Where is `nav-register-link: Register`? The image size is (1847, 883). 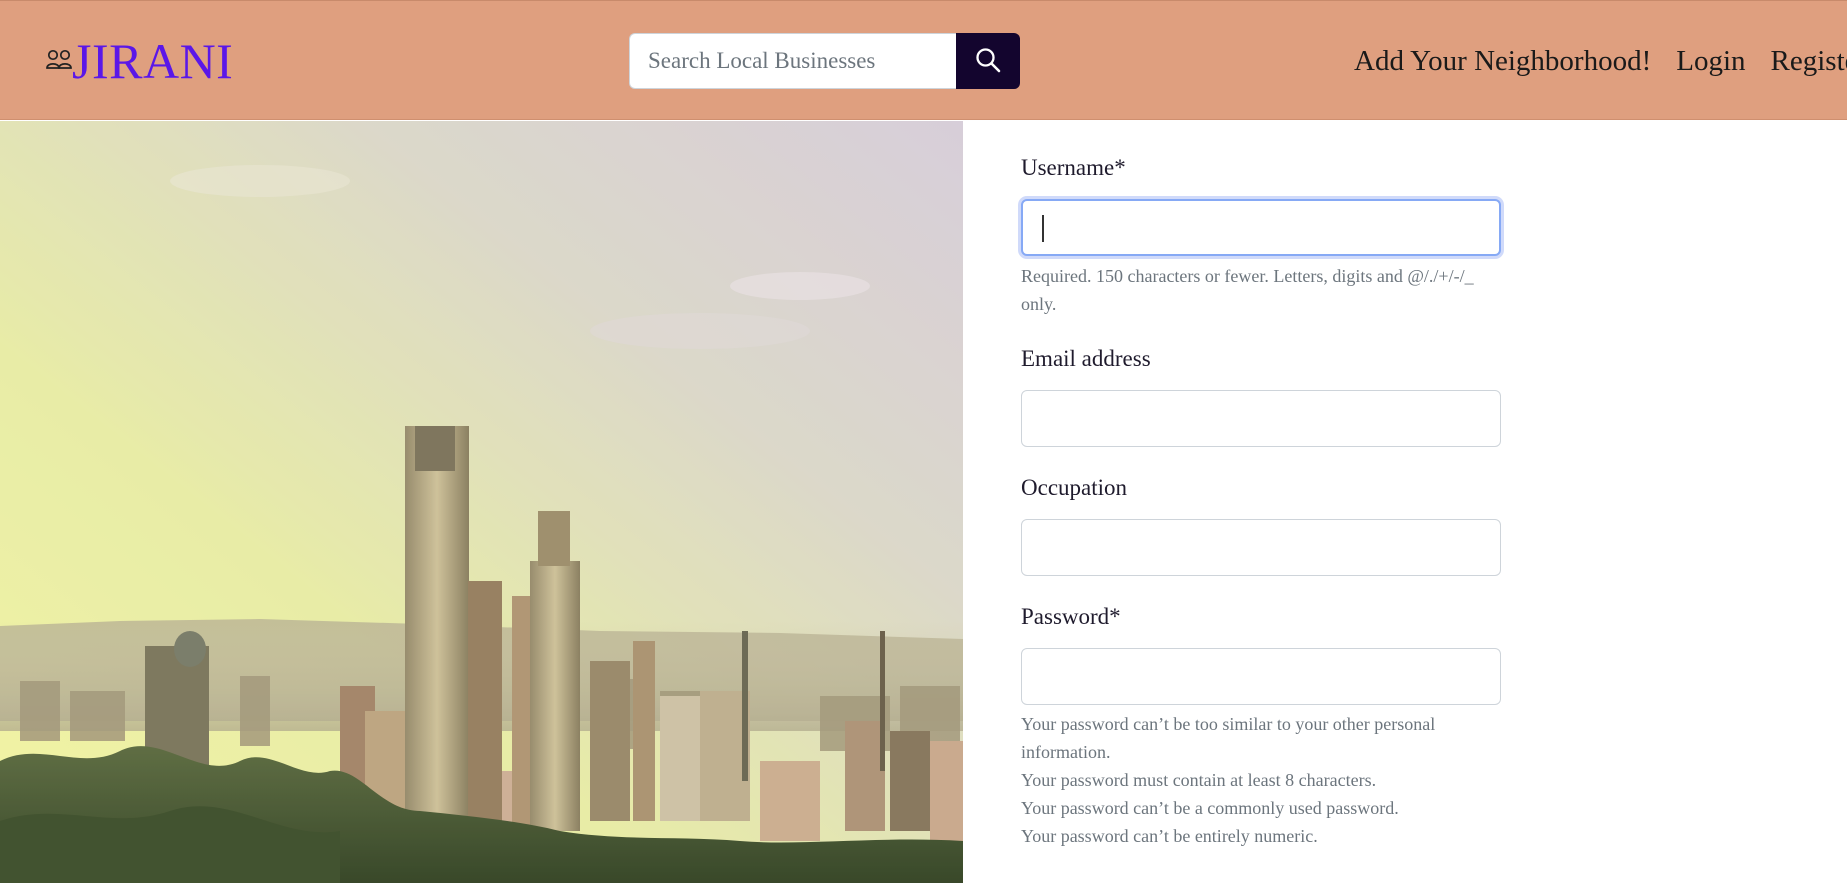
nav-register-link: Register is located at coordinates (1809, 61).